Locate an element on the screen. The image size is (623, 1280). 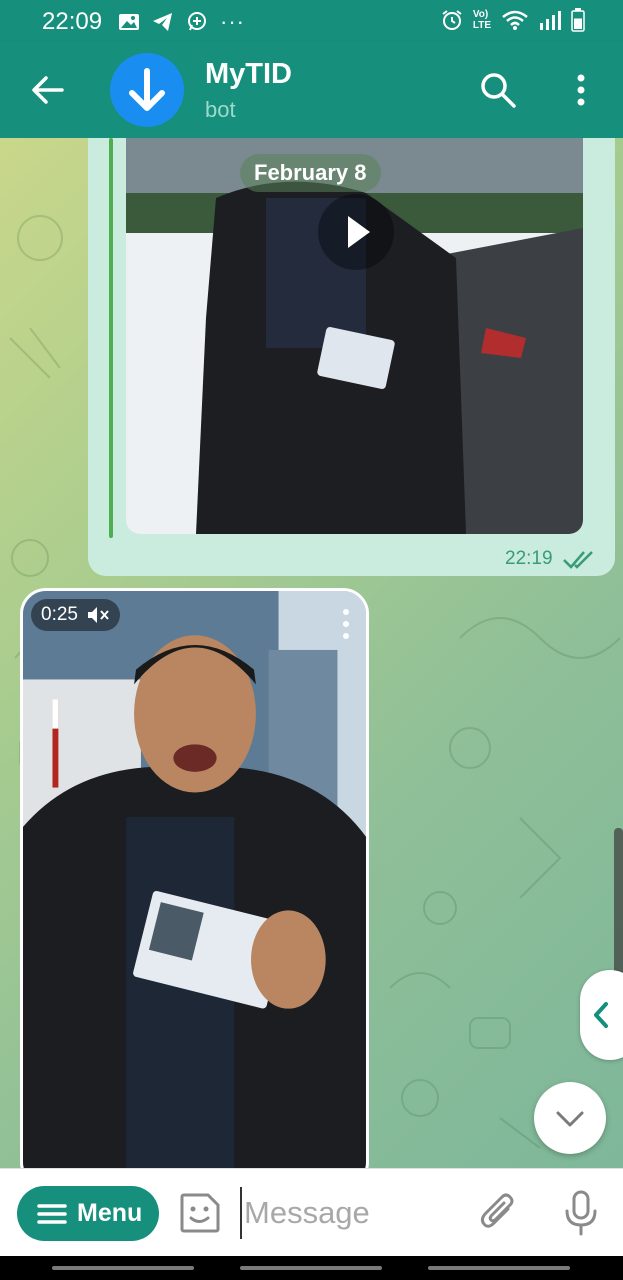
bot-menu-button: Menu is located at coordinates (88, 1213).